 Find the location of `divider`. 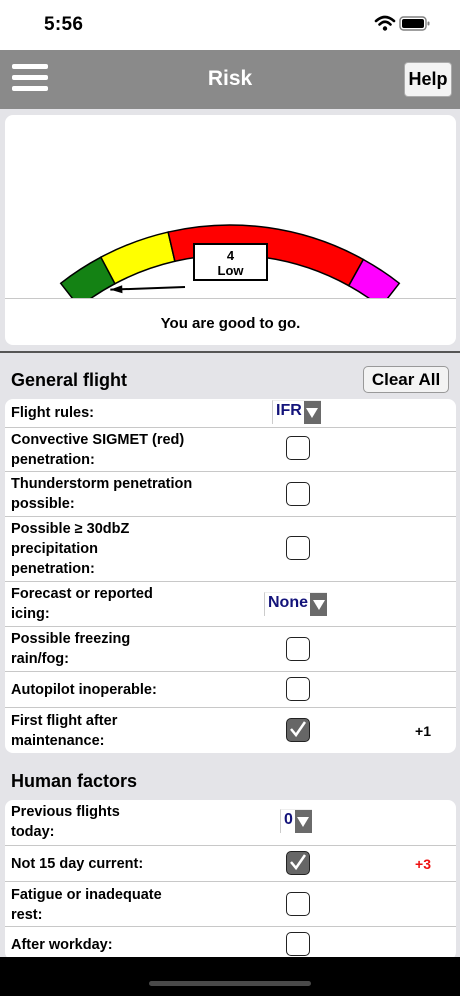

divider is located at coordinates (230, 298).